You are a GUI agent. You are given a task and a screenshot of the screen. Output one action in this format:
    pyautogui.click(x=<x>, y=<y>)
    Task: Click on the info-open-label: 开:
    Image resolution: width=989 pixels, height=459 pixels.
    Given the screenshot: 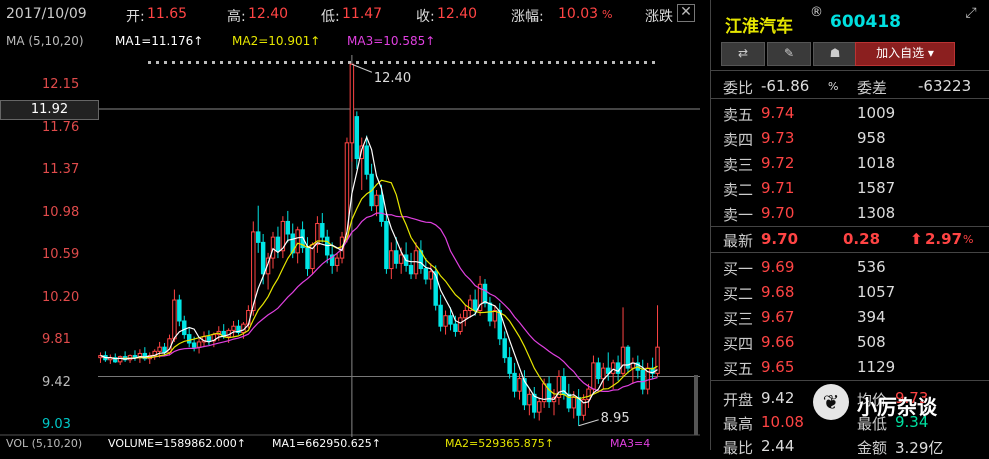 What is the action you would take?
    pyautogui.click(x=135, y=17)
    